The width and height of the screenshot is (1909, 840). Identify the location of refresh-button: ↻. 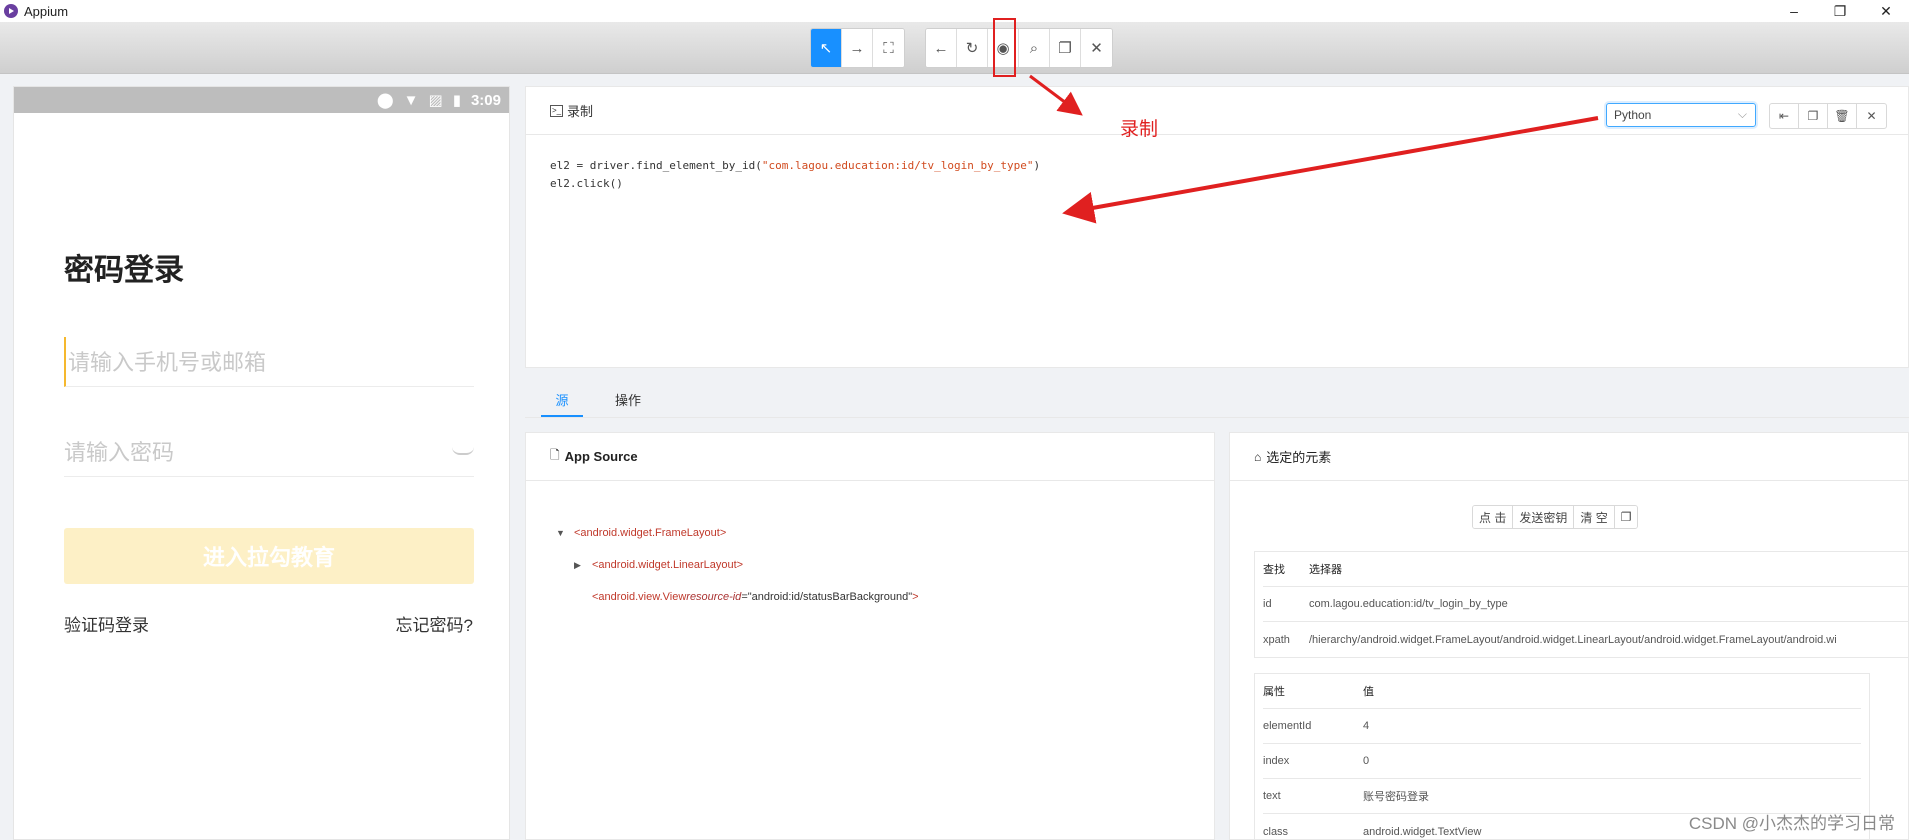
(972, 48).